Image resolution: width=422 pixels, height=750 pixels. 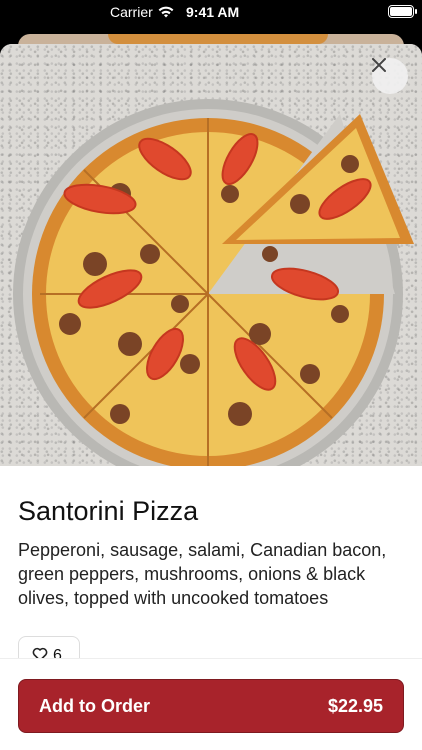 I want to click on item-title: Santorini Pizza, so click(x=108, y=511).